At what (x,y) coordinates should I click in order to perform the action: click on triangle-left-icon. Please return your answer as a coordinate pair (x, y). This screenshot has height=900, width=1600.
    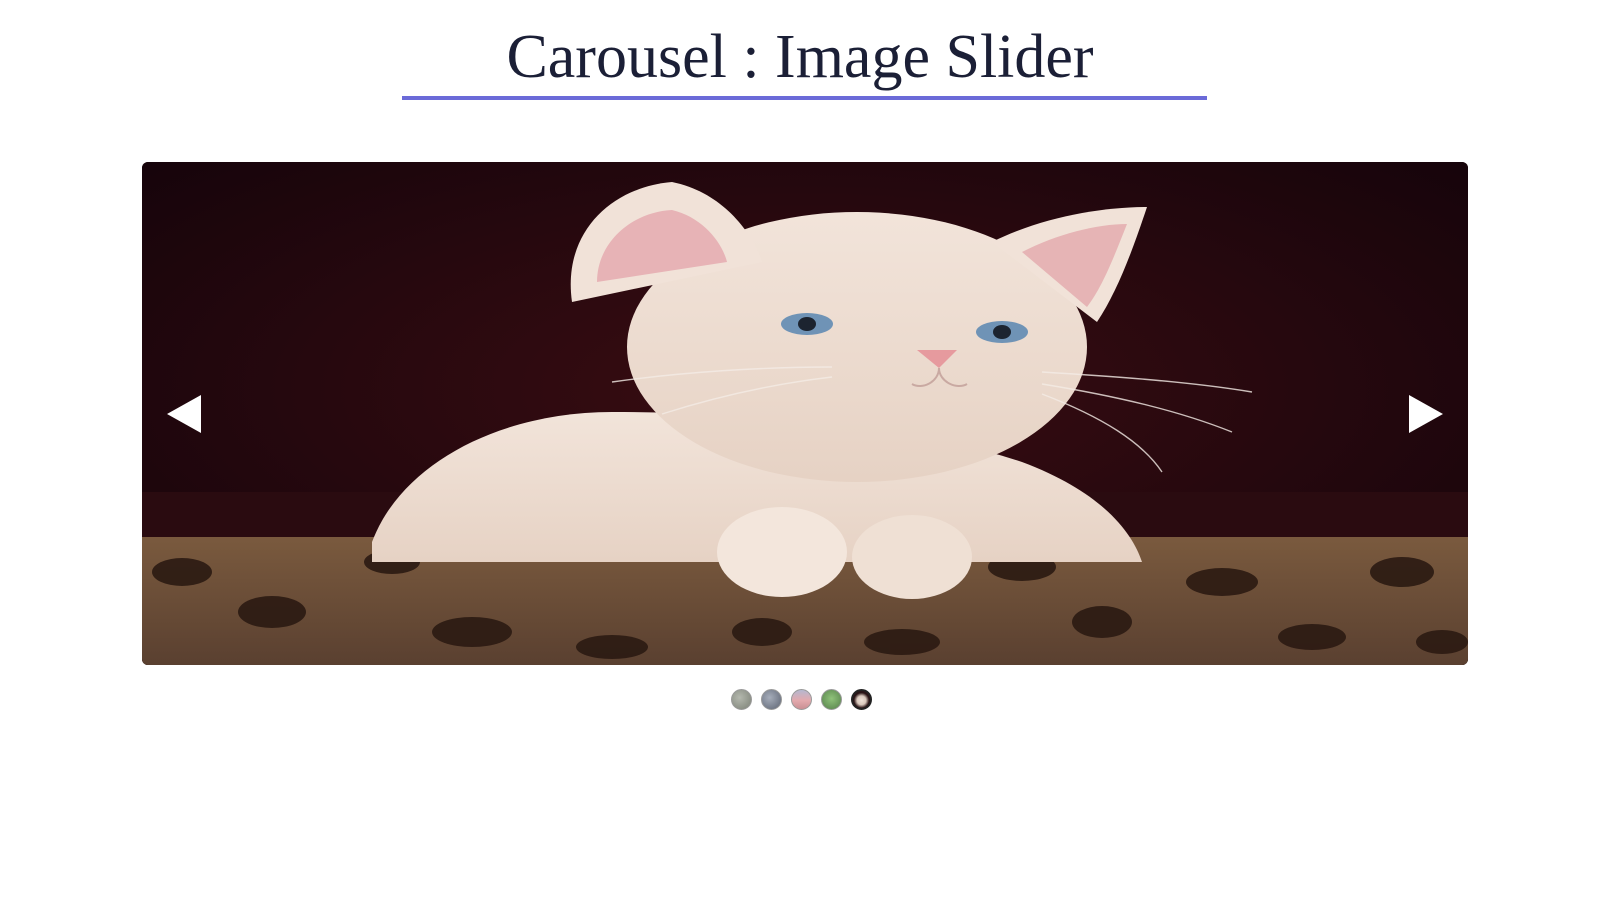
    Looking at the image, I should click on (184, 413).